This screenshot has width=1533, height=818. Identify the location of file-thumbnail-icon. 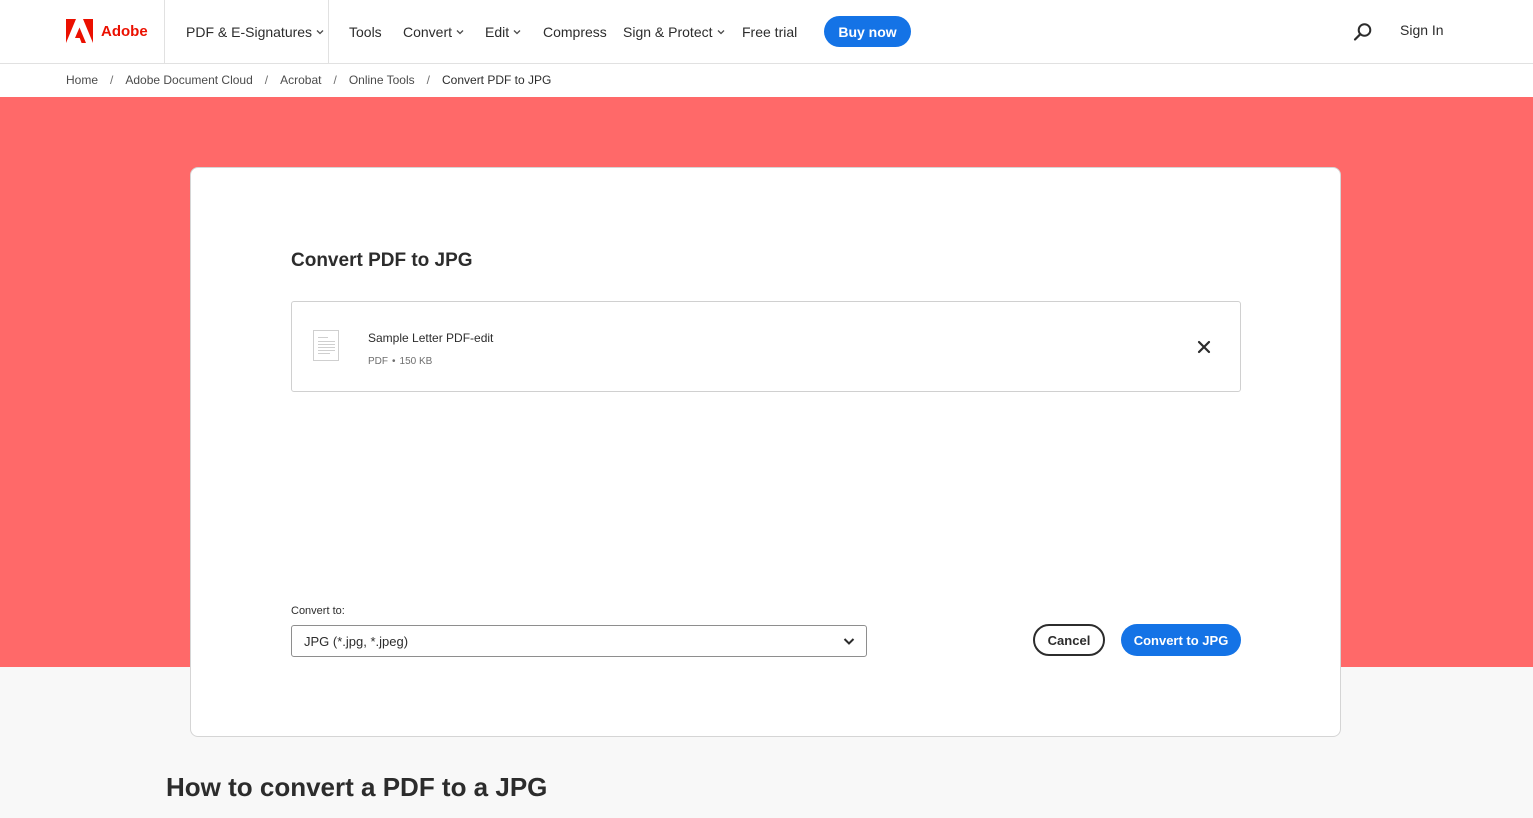
(326, 345).